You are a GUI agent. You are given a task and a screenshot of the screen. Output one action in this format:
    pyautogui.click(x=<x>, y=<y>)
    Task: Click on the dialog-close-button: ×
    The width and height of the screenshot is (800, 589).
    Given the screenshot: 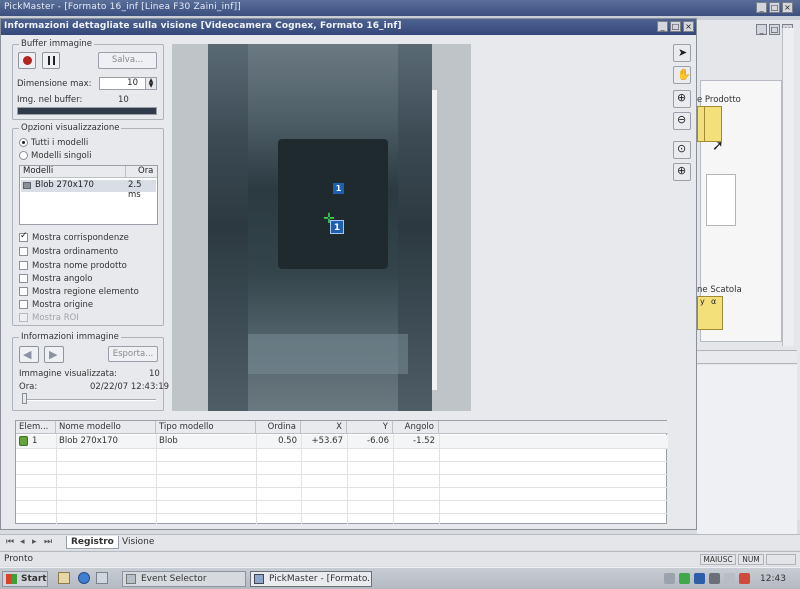 What is the action you would take?
    pyautogui.click(x=688, y=26)
    